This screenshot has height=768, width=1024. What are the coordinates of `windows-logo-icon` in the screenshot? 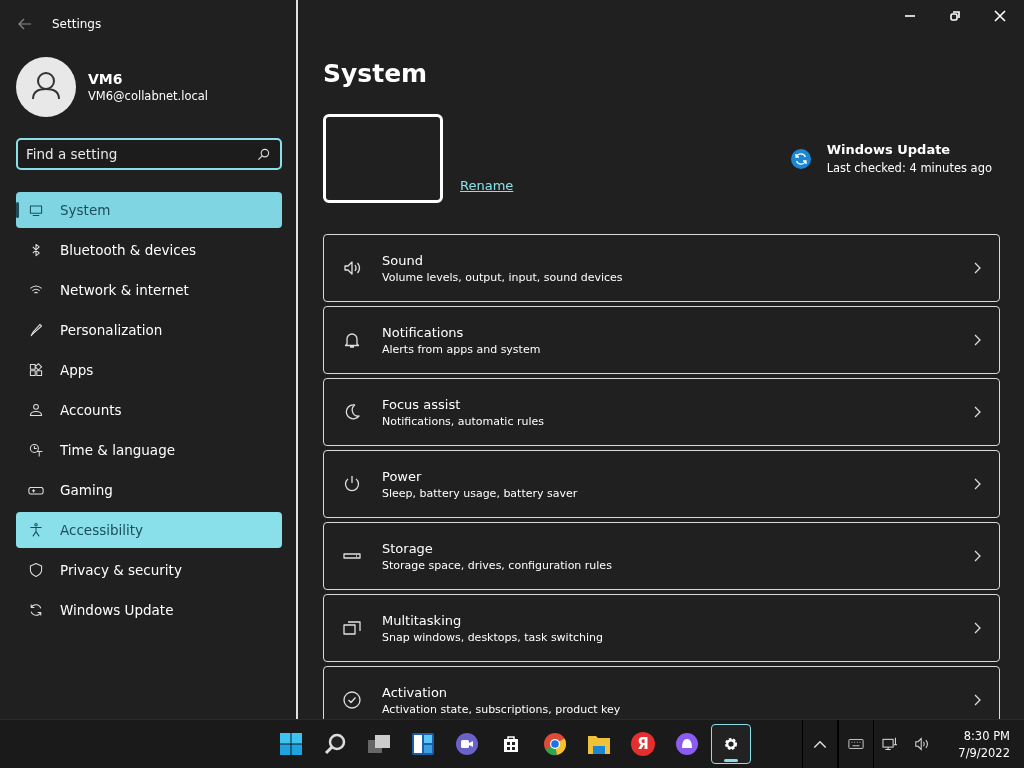 It's located at (291, 744).